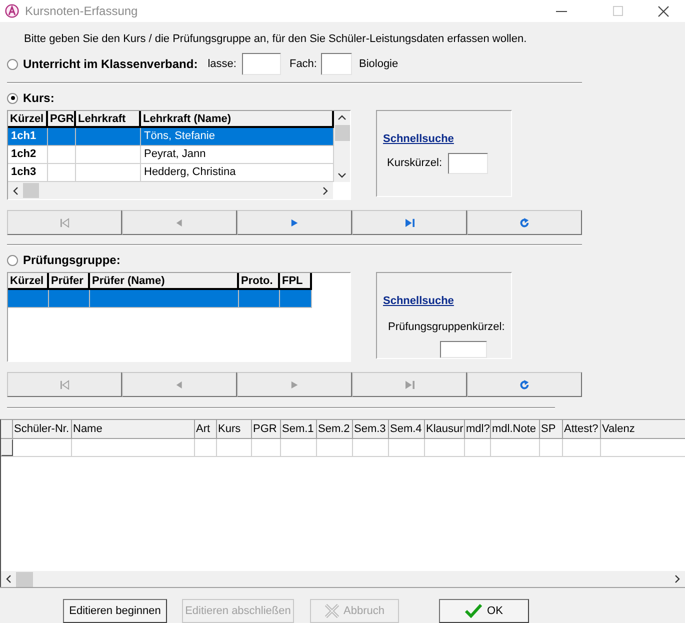 The width and height of the screenshot is (685, 623). What do you see at coordinates (342, 146) in the screenshot?
I see `vertical-scrollbar` at bounding box center [342, 146].